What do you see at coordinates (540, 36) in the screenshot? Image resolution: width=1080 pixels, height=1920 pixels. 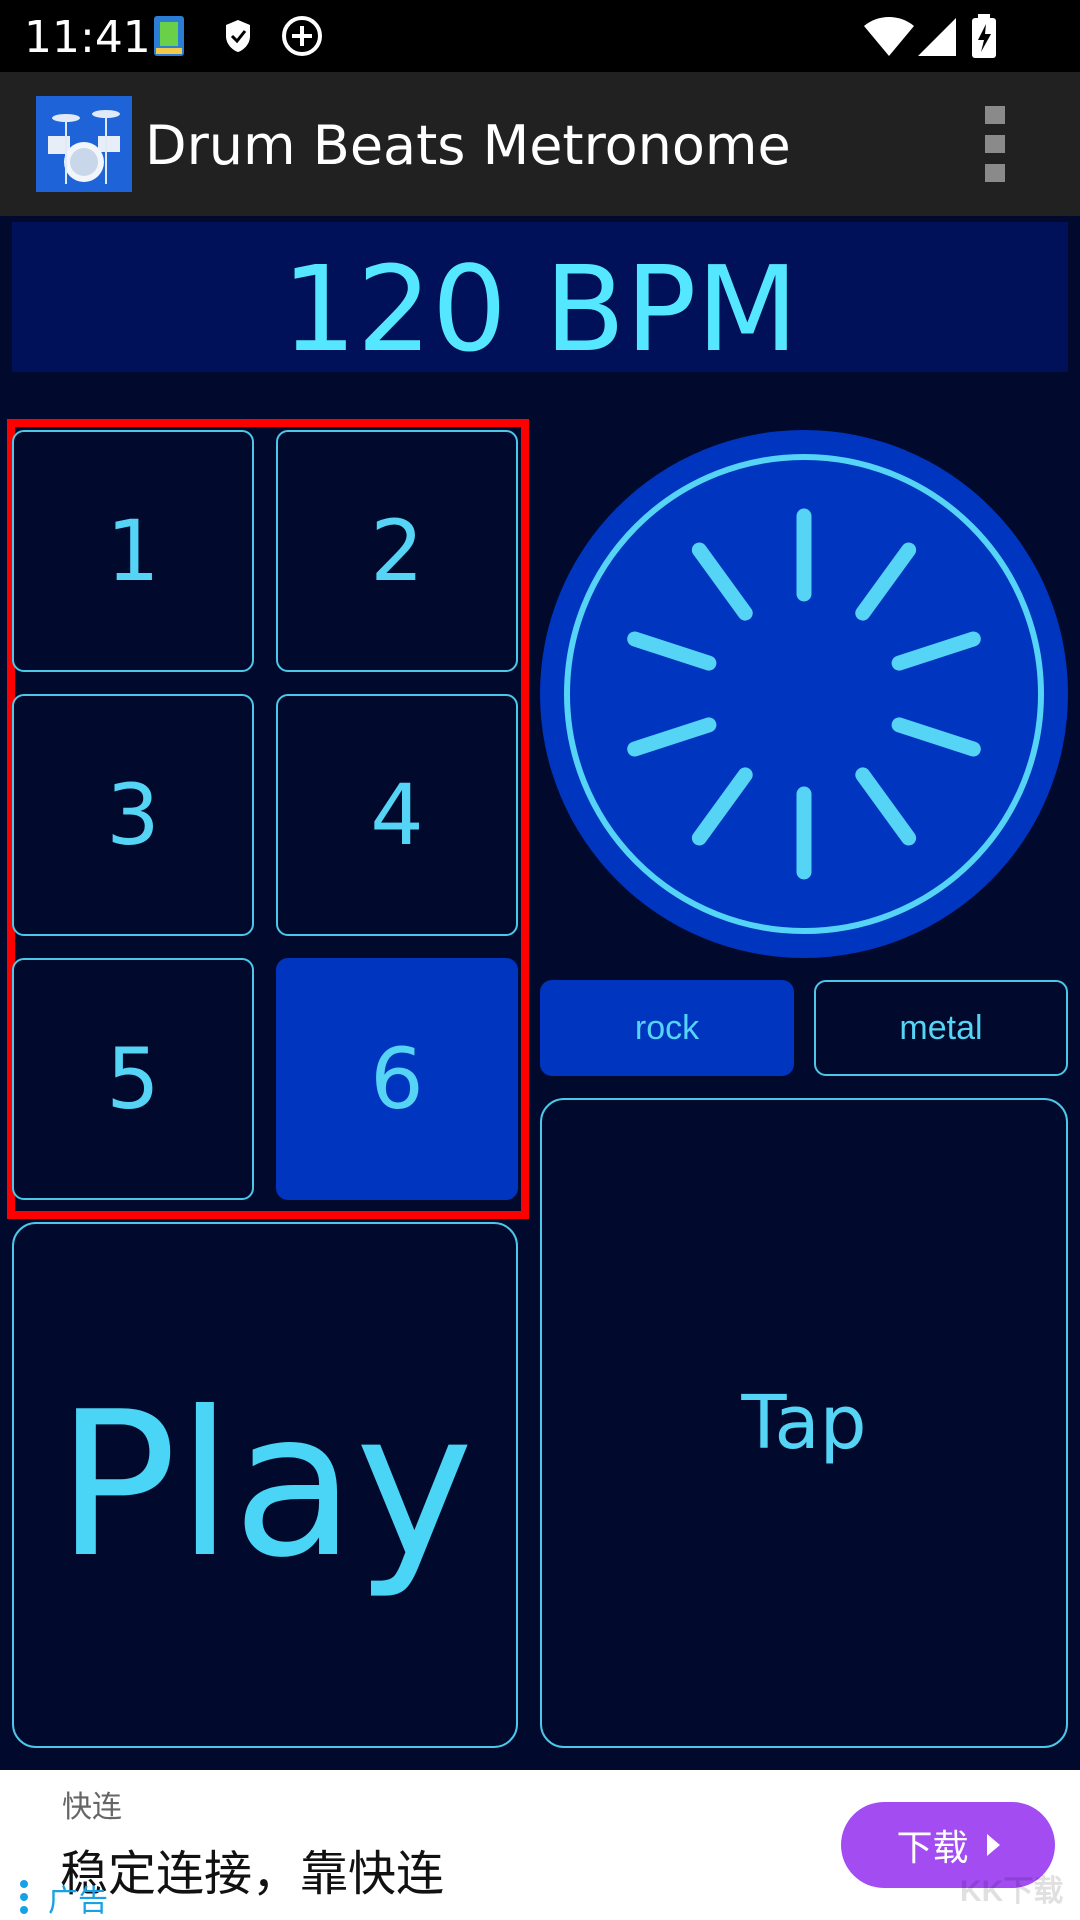 I see `status-bar: 11:41` at bounding box center [540, 36].